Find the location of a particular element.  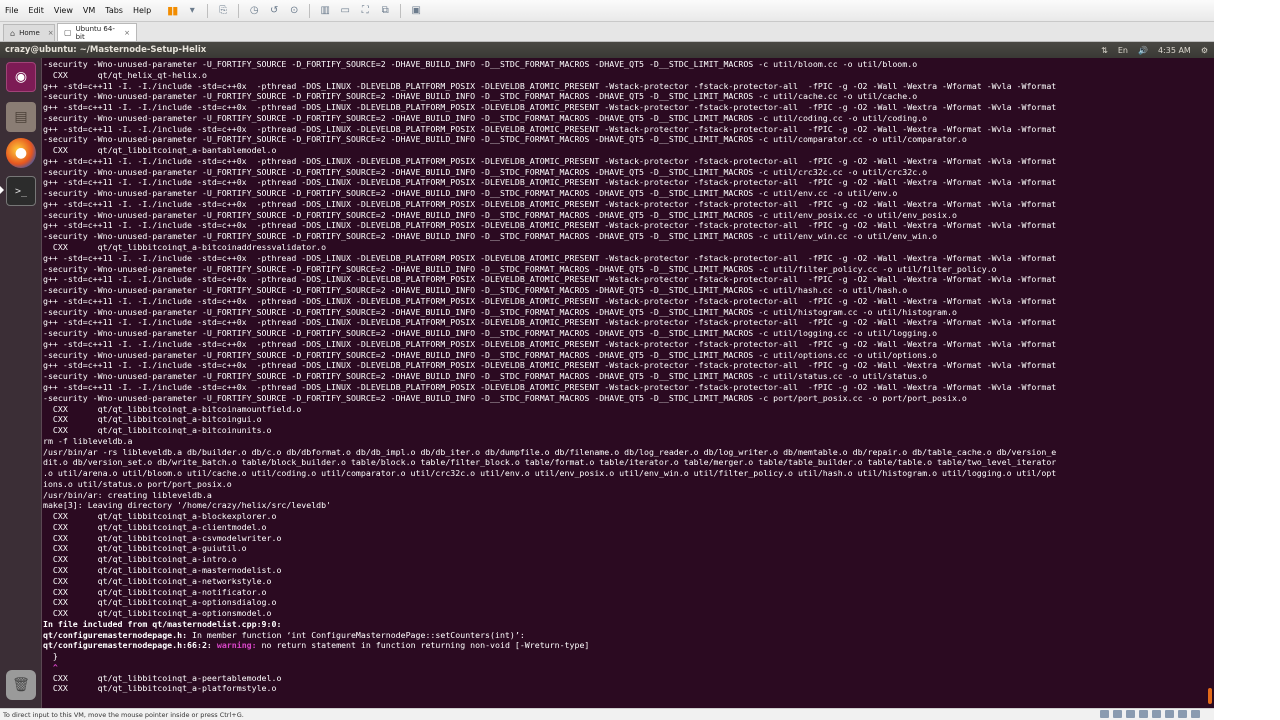

snapshot-icon: ◷ is located at coordinates (254, 11).